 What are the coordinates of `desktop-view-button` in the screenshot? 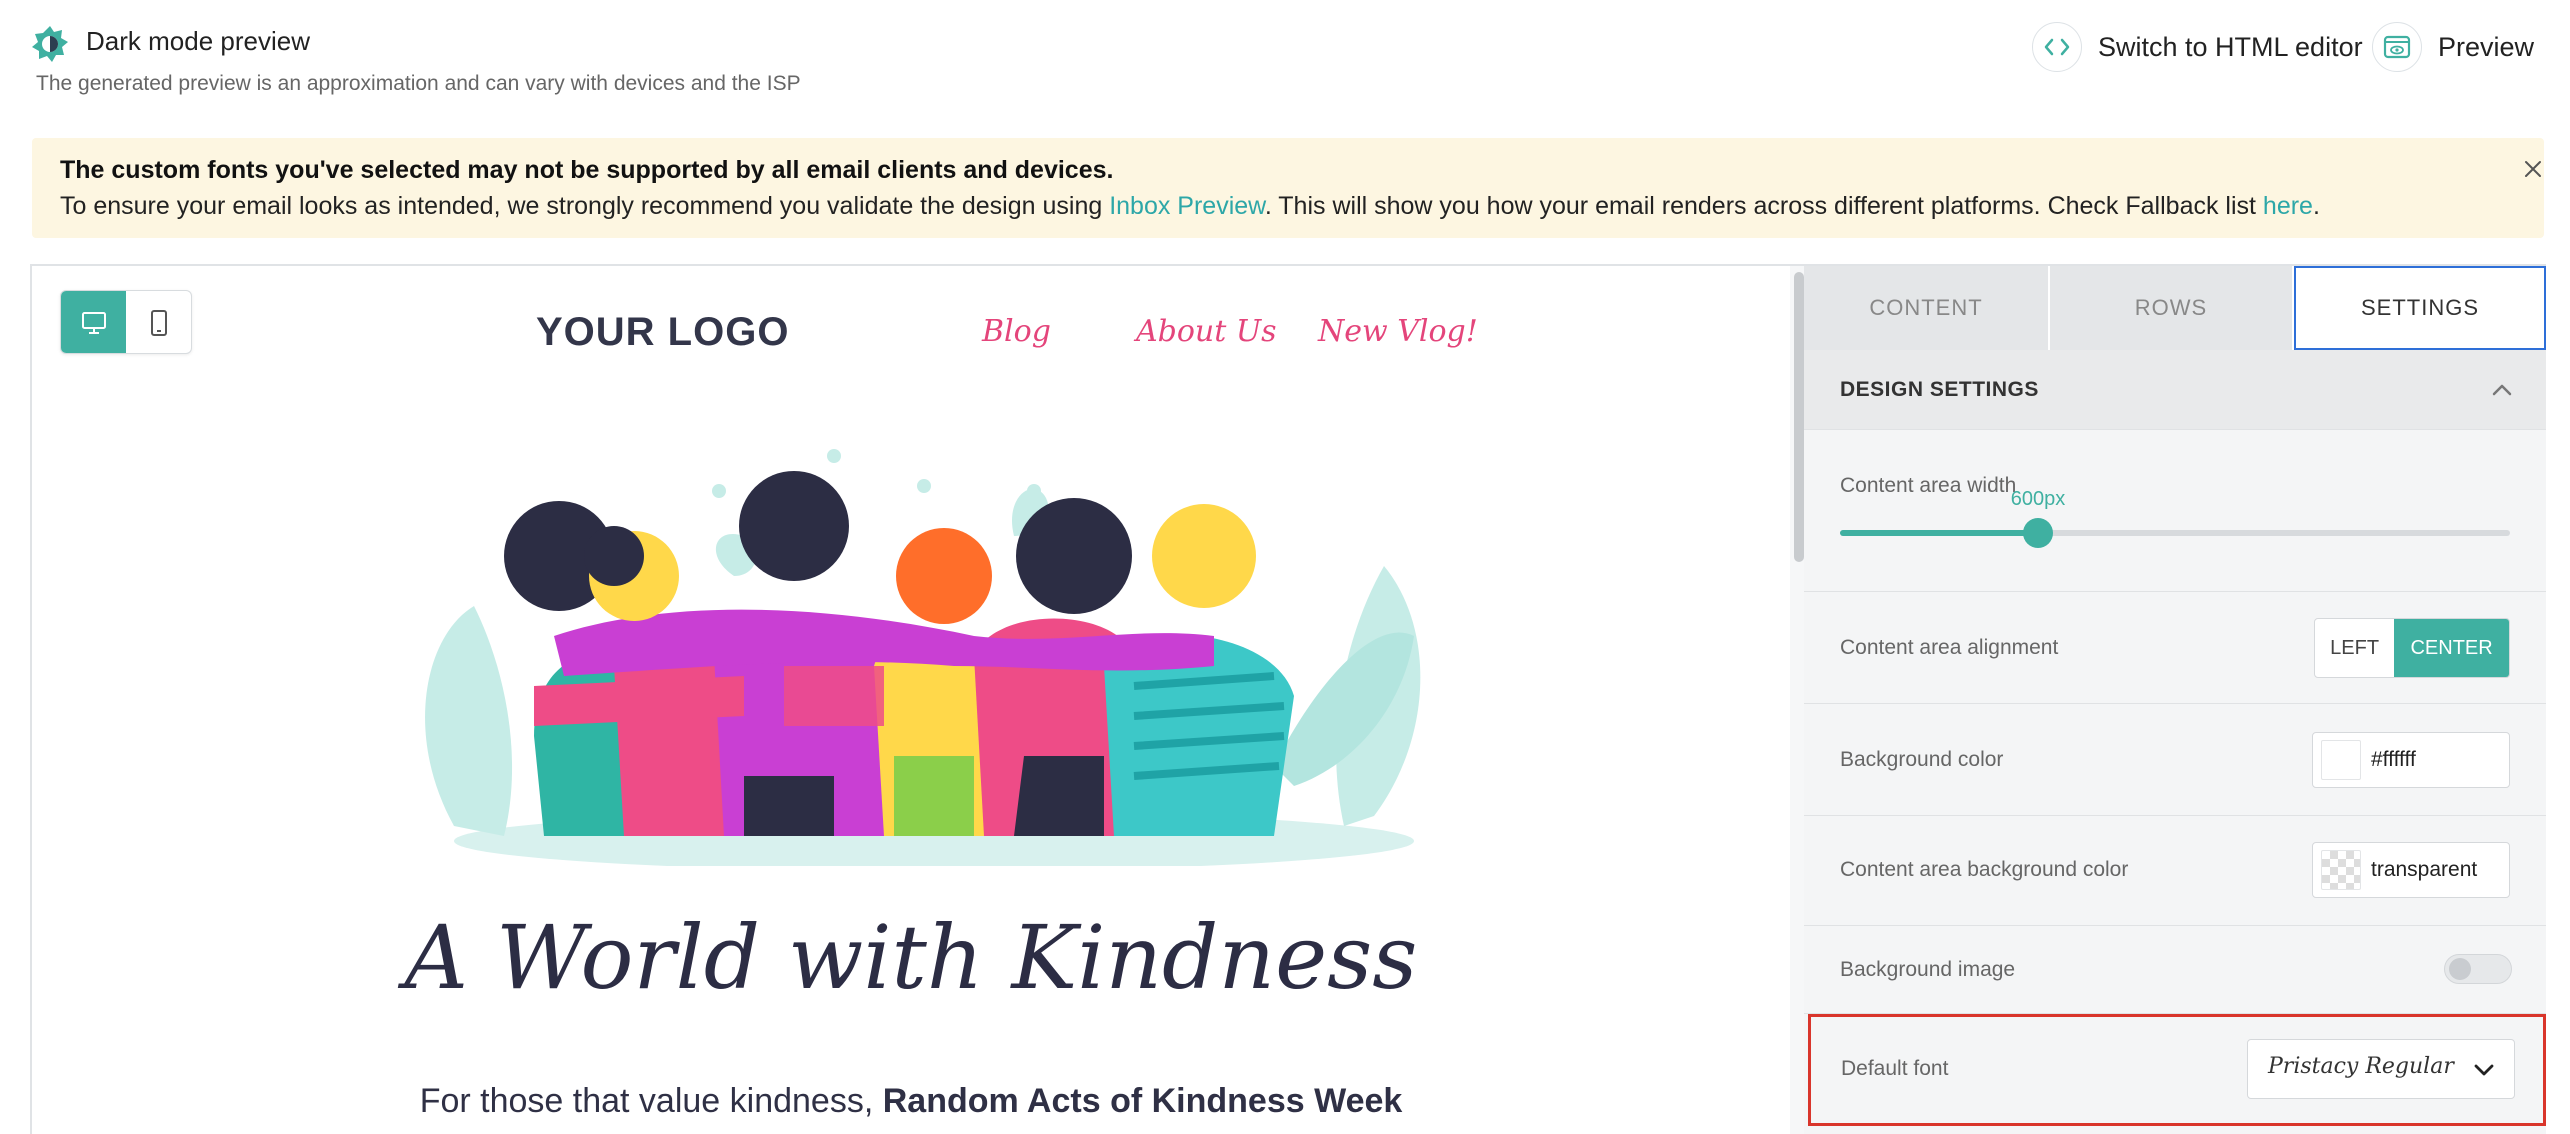 It's located at (93, 322).